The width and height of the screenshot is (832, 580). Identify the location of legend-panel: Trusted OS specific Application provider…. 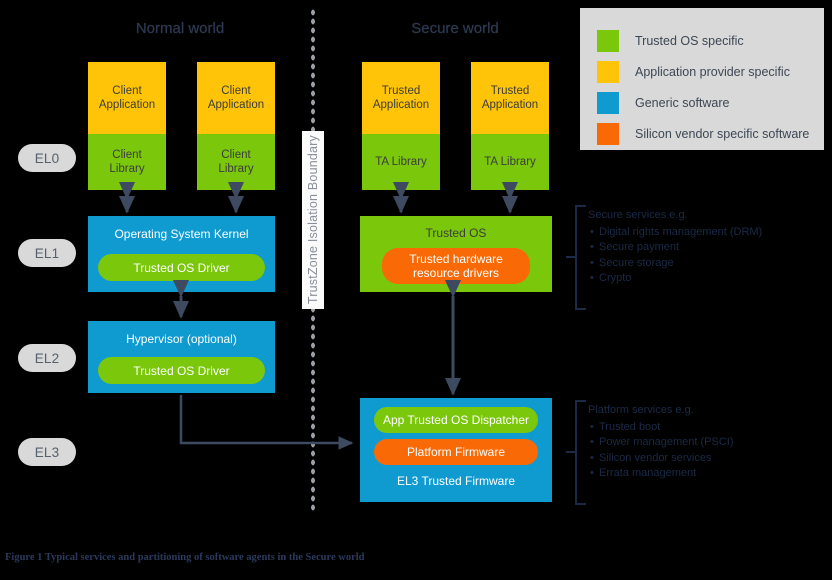
(702, 79).